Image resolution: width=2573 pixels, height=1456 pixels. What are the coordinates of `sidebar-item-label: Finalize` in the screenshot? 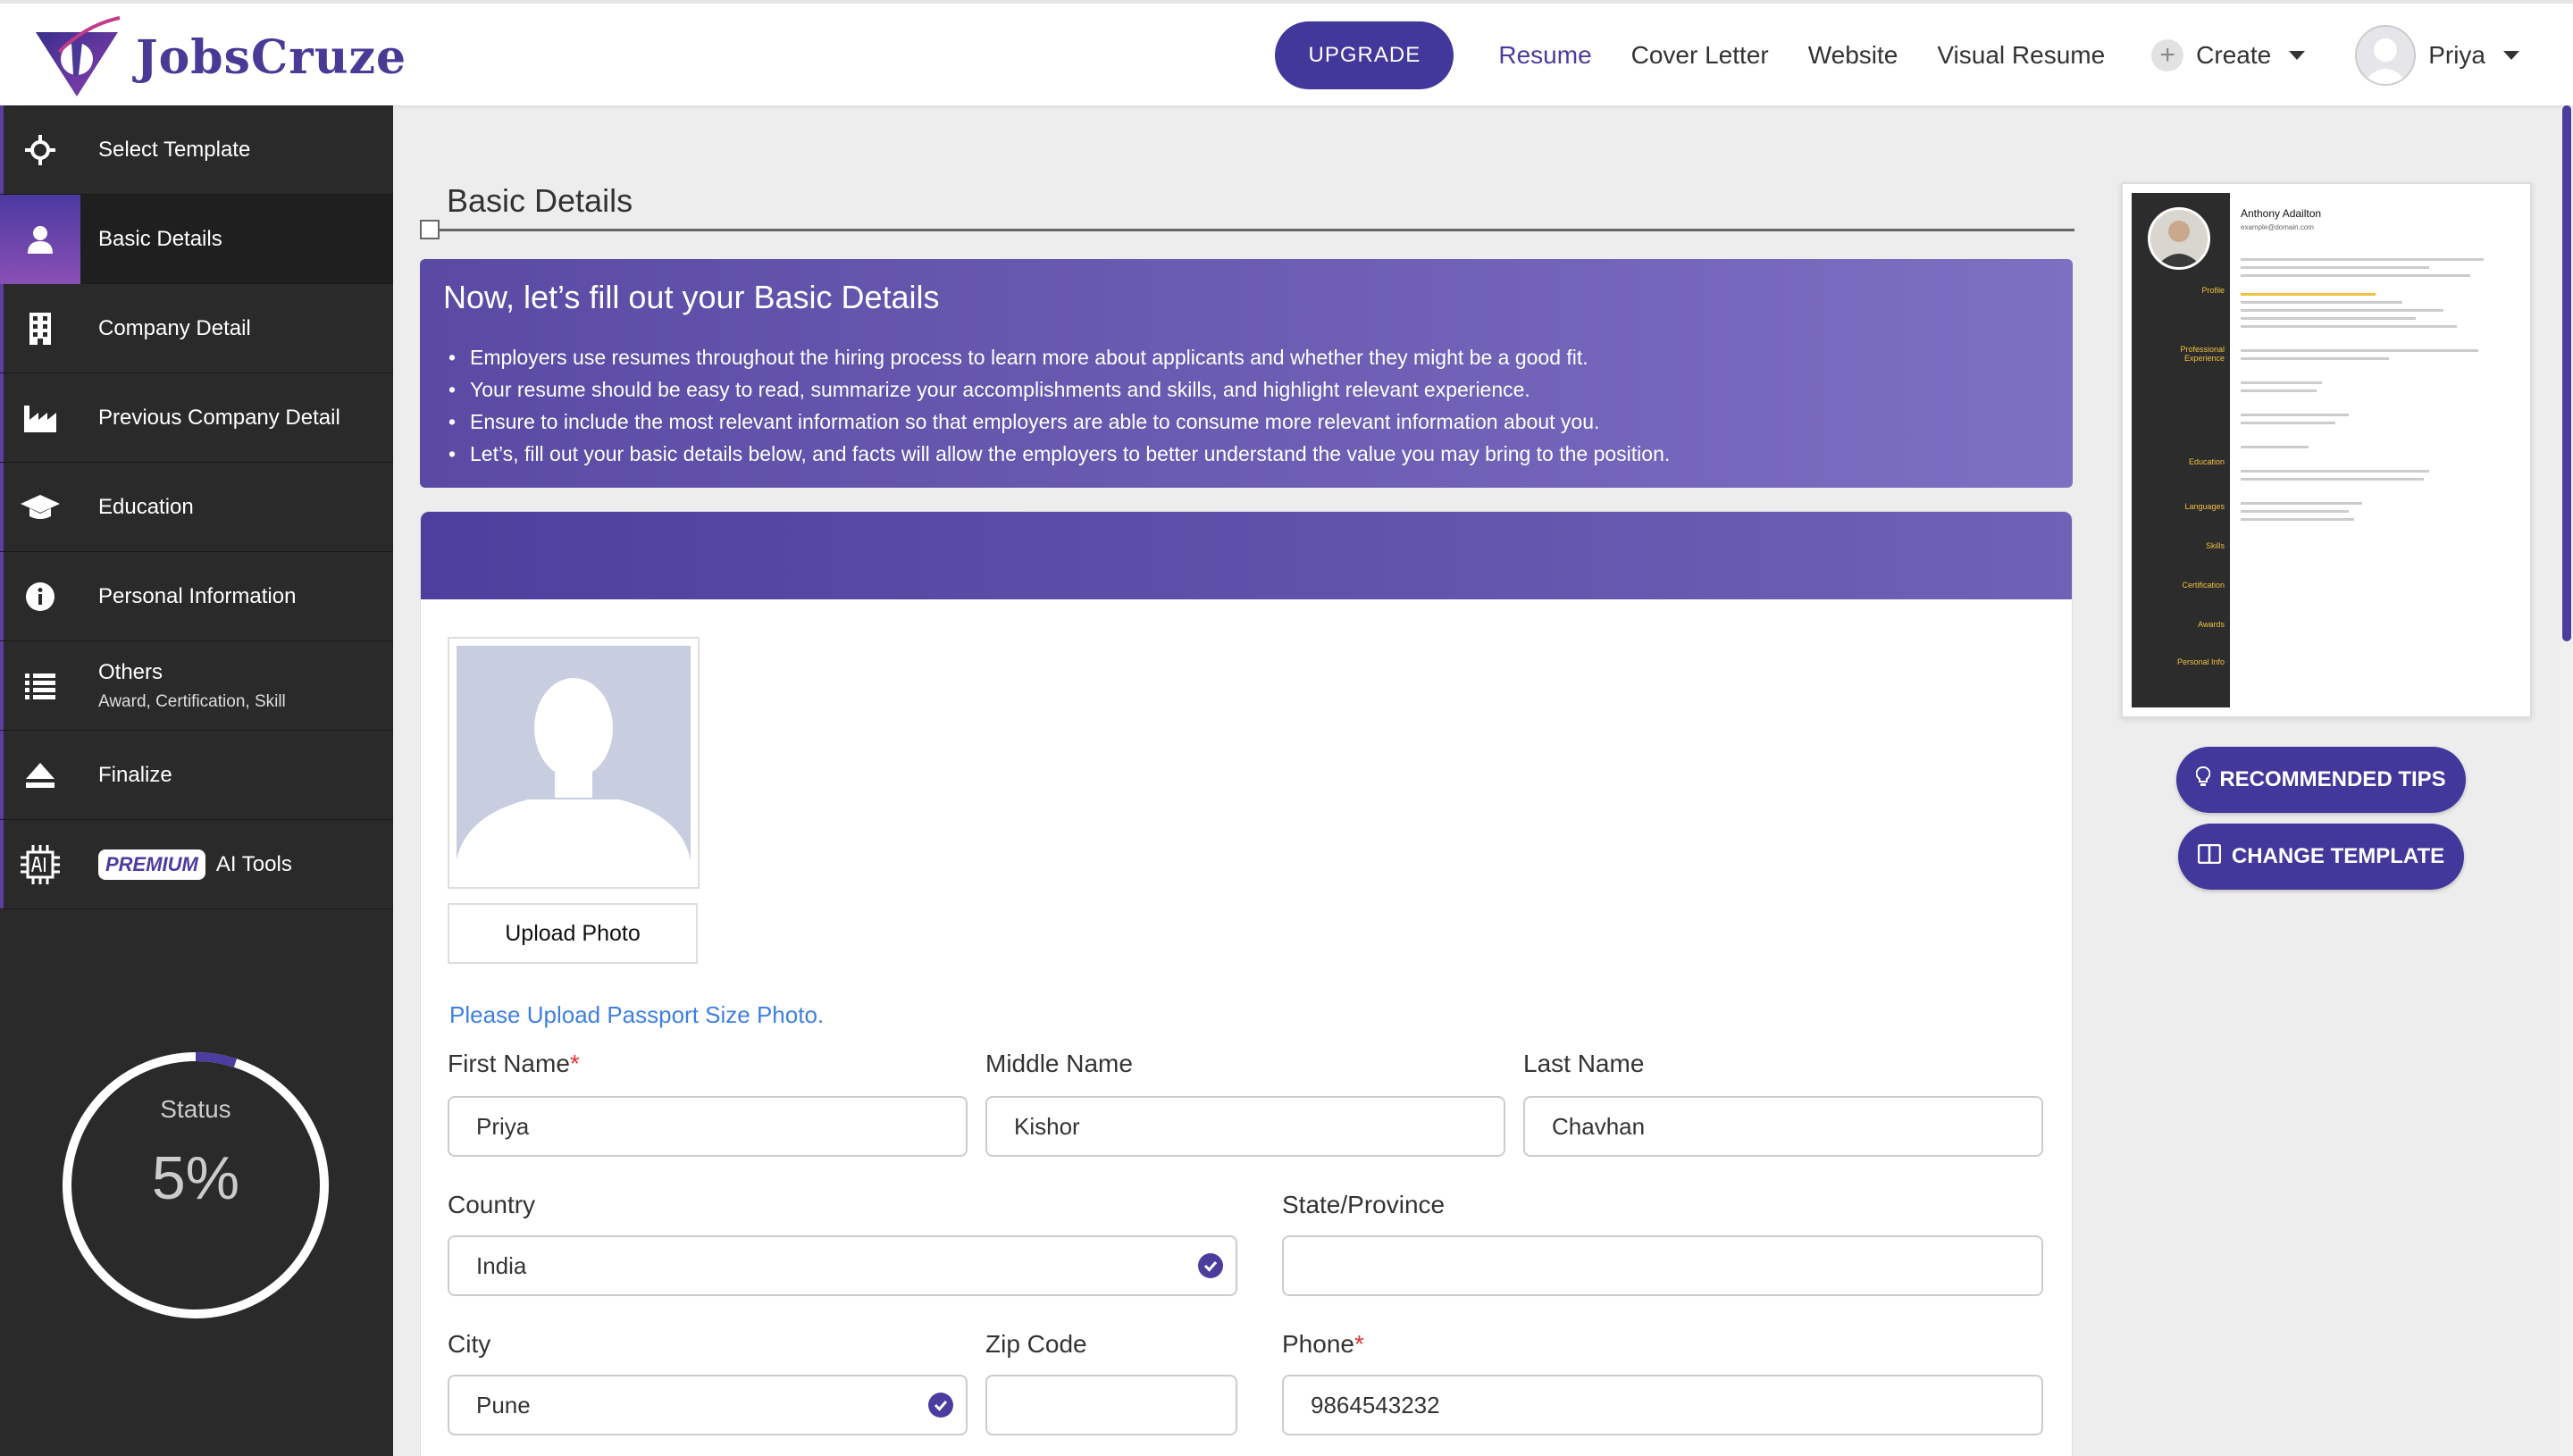 It's located at (135, 774).